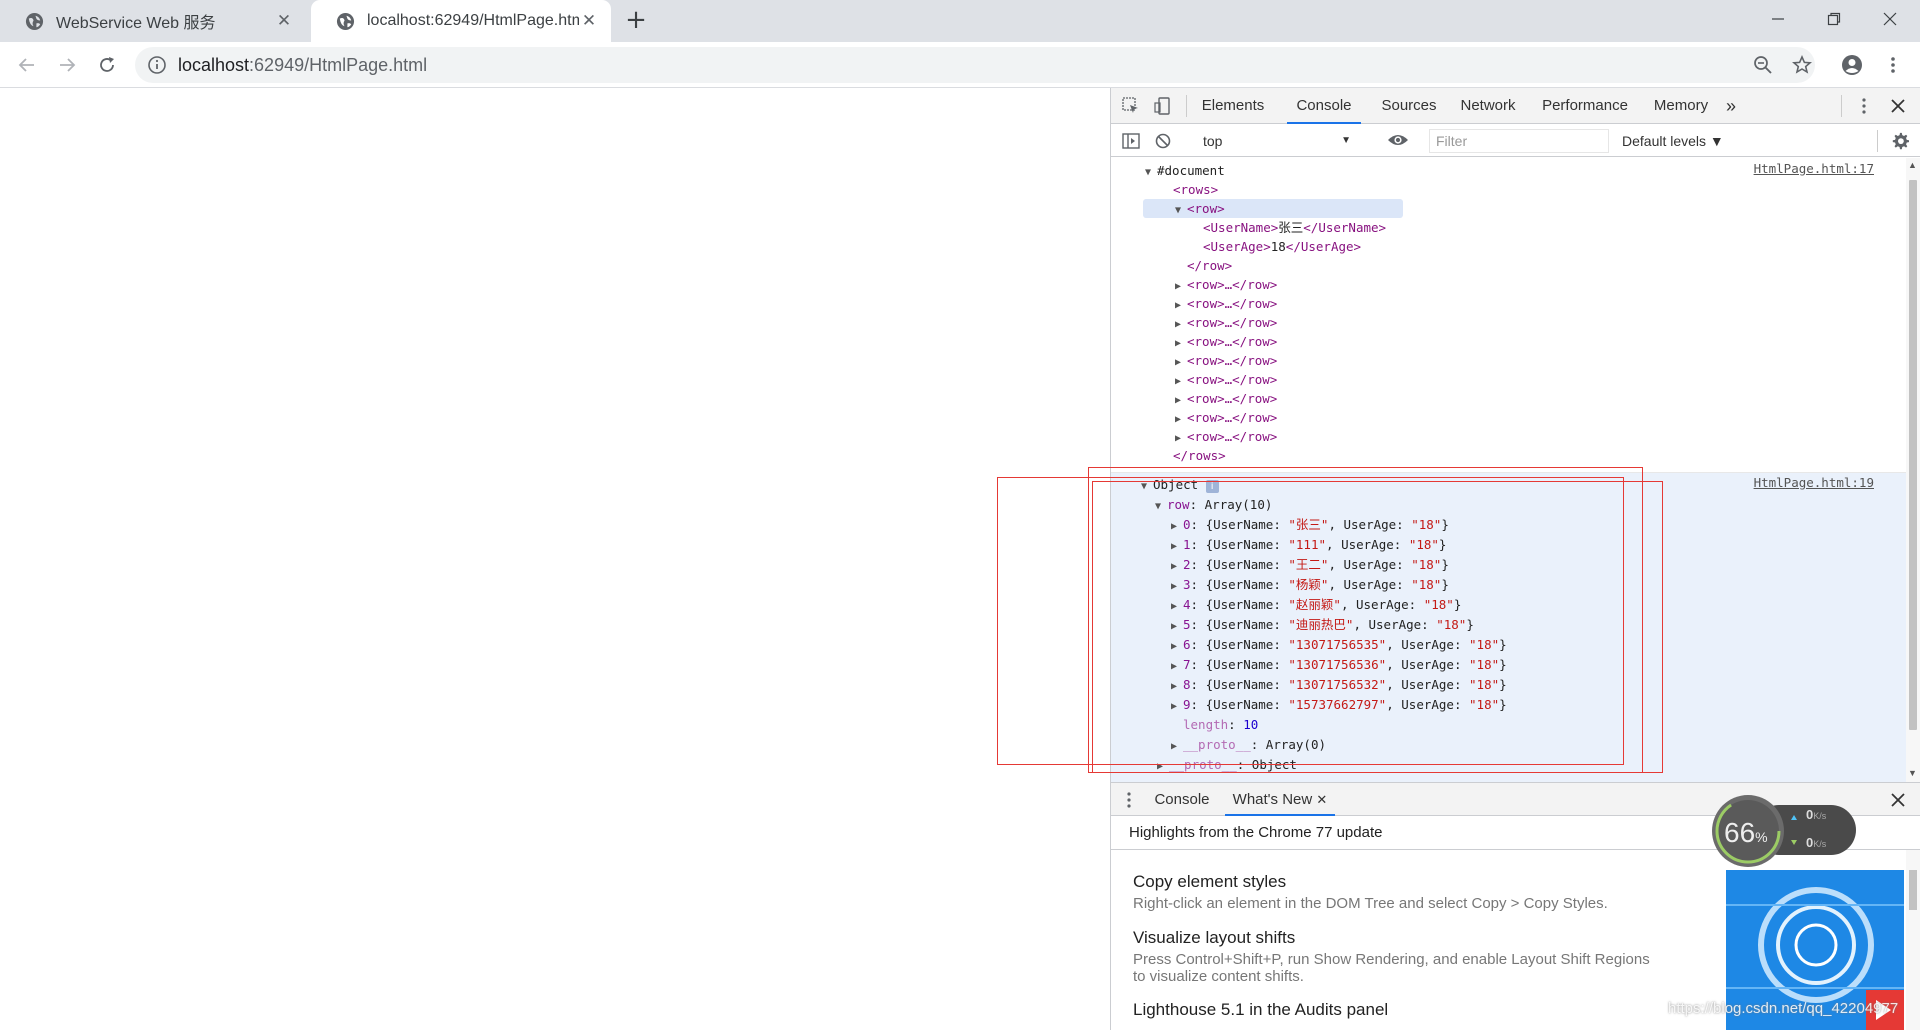 The height and width of the screenshot is (1030, 1920). I want to click on reload-button, so click(107, 65).